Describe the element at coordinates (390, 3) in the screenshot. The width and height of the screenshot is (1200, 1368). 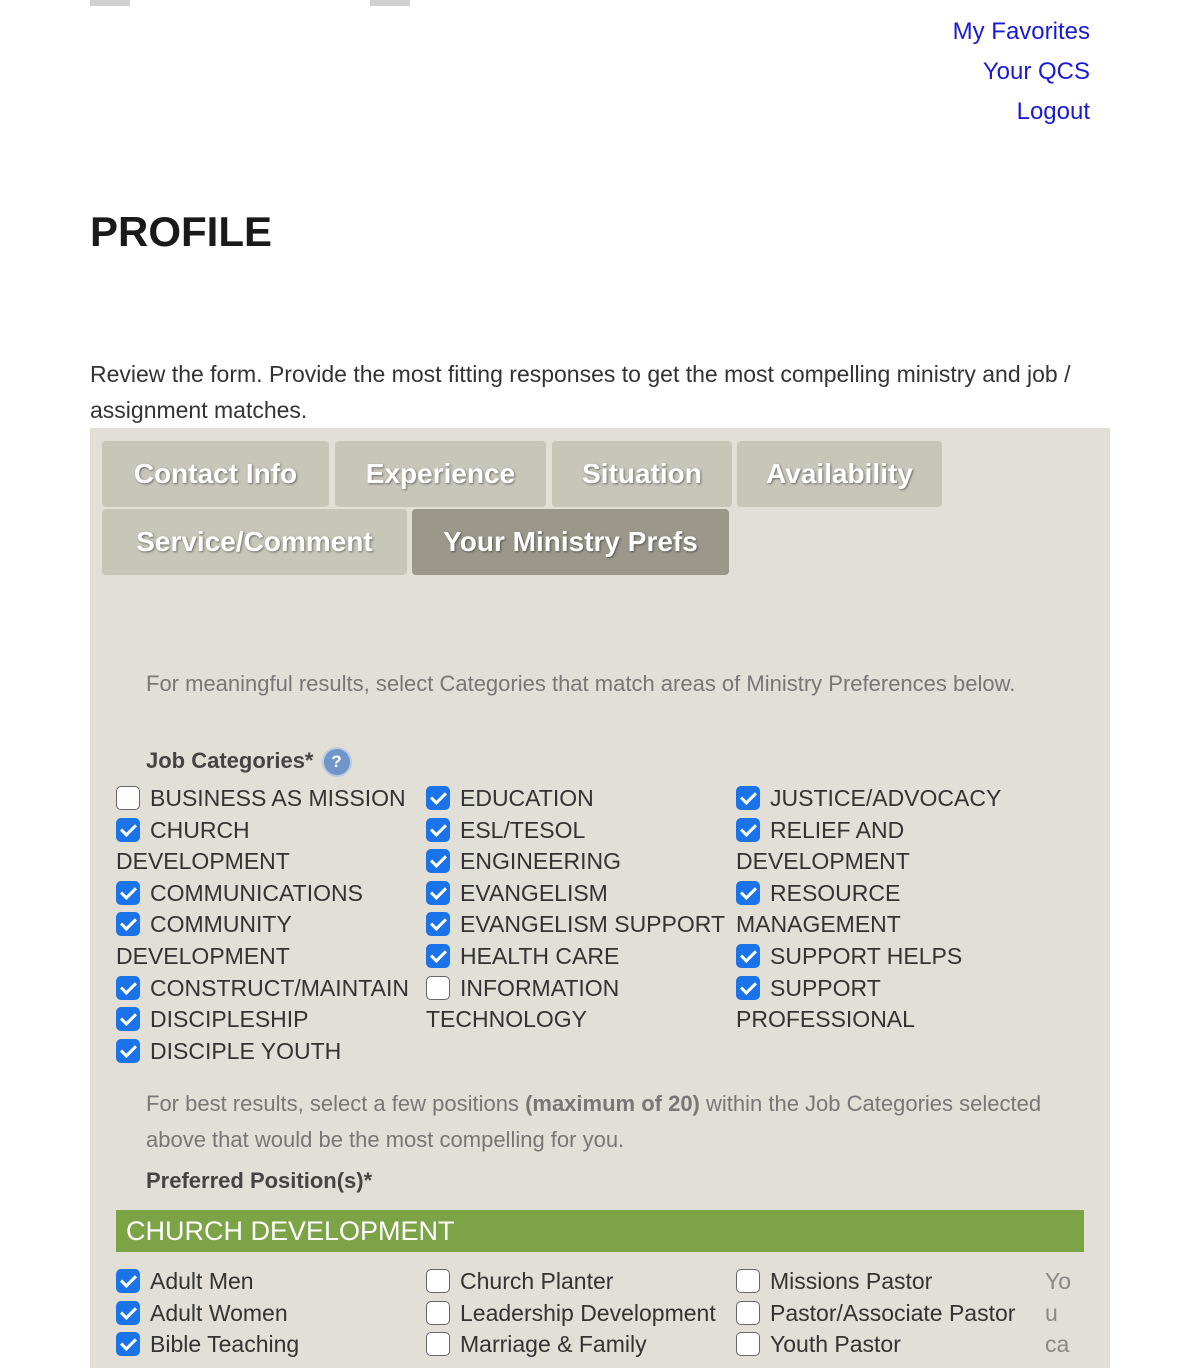
I see `header-image-right-edge` at that location.